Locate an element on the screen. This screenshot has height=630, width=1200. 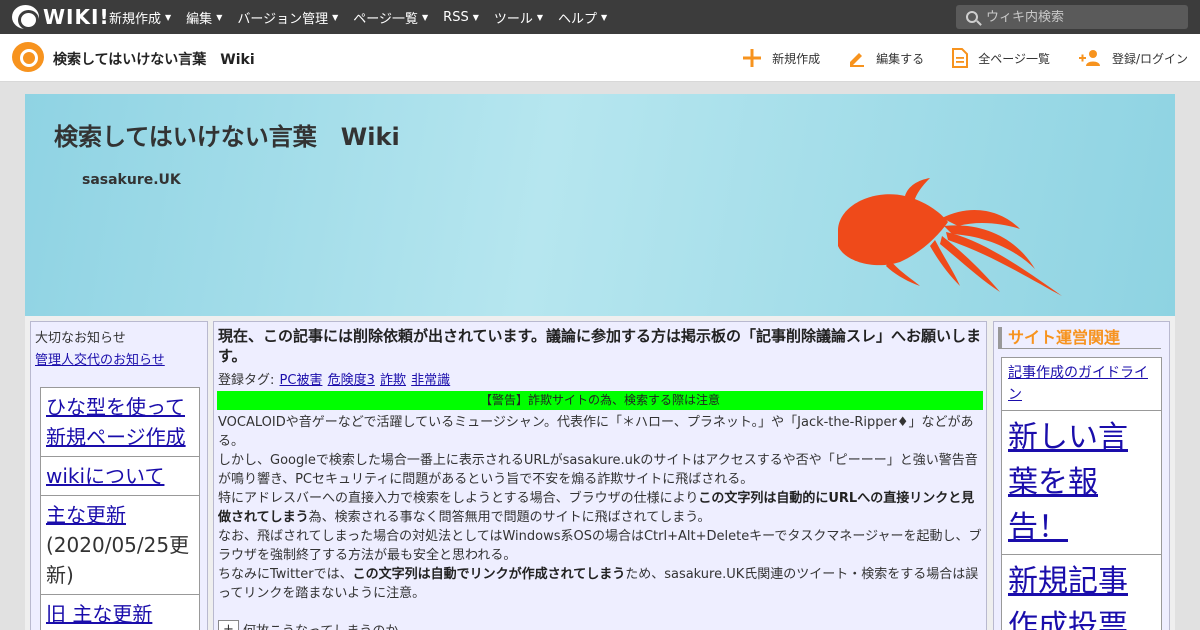
tag-link: 危険度3 is located at coordinates (351, 380).